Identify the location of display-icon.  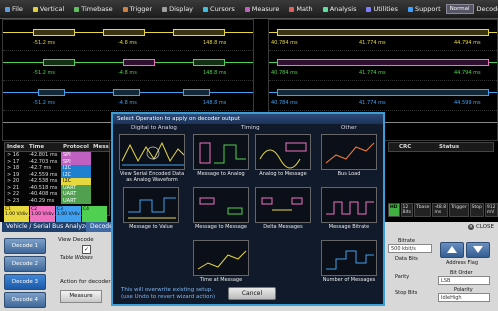
(165, 9).